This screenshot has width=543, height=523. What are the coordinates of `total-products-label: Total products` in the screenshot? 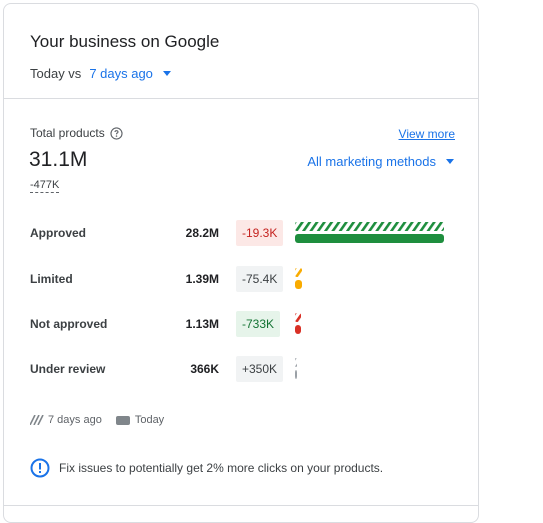 It's located at (67, 133).